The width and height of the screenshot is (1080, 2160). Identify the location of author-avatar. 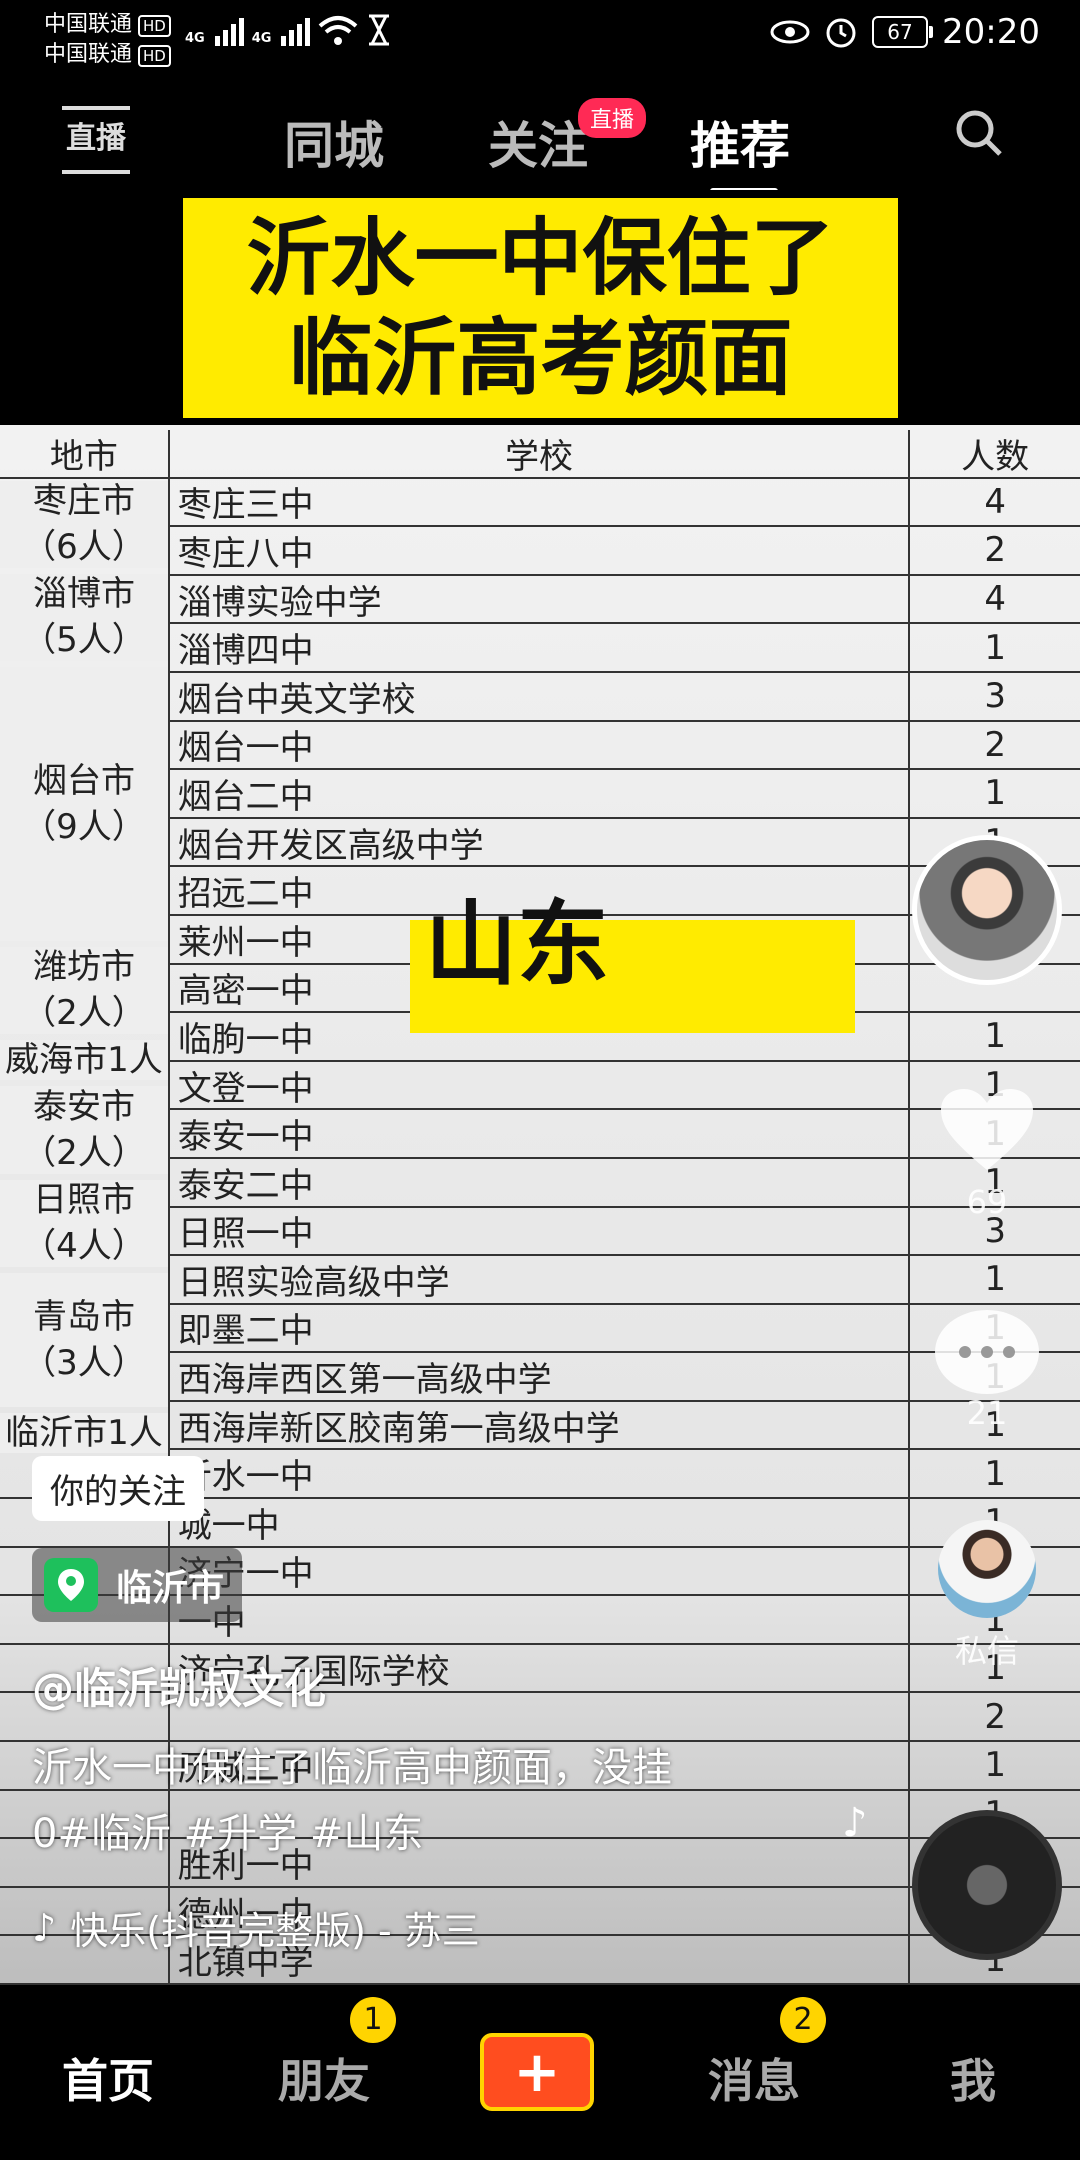
(987, 910).